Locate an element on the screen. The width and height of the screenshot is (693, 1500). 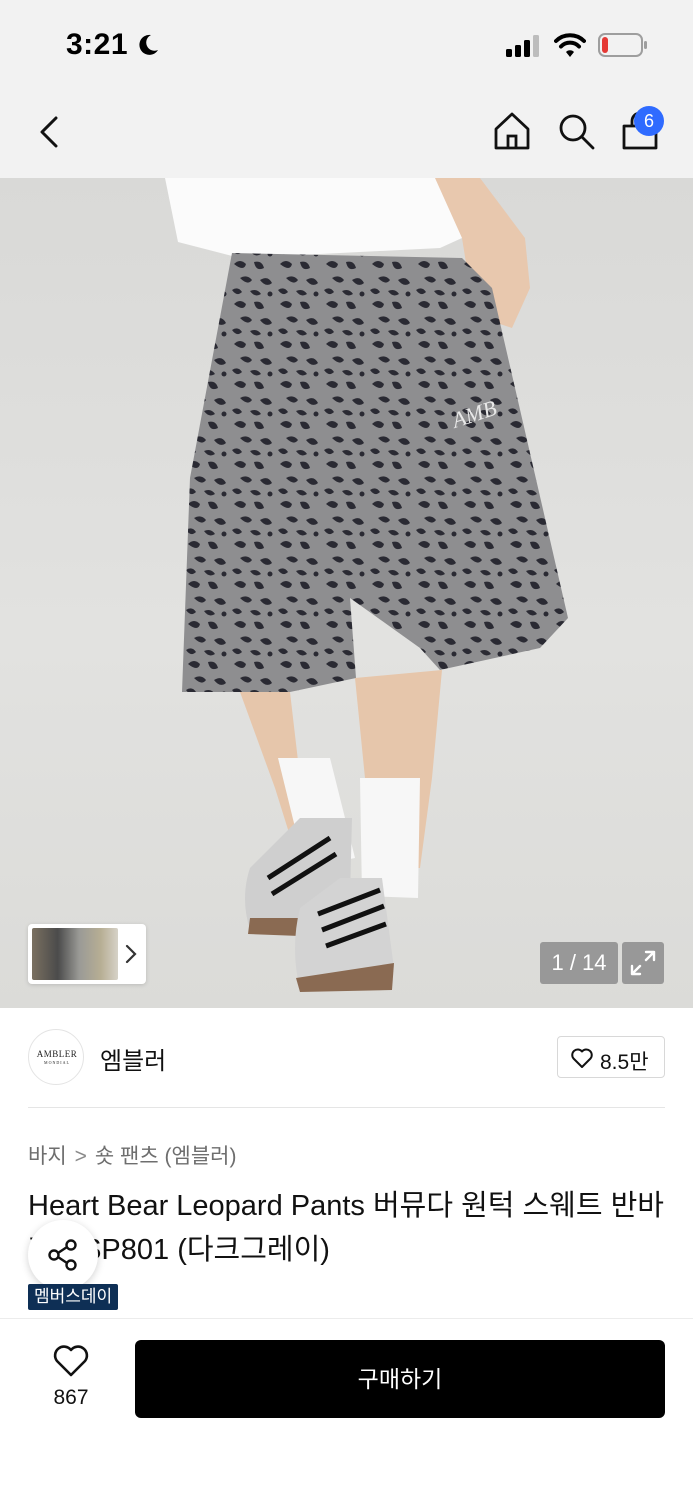
breadcrumb: 바지 > 숏 팬츠 (엠블러) is located at coordinates (132, 1155).